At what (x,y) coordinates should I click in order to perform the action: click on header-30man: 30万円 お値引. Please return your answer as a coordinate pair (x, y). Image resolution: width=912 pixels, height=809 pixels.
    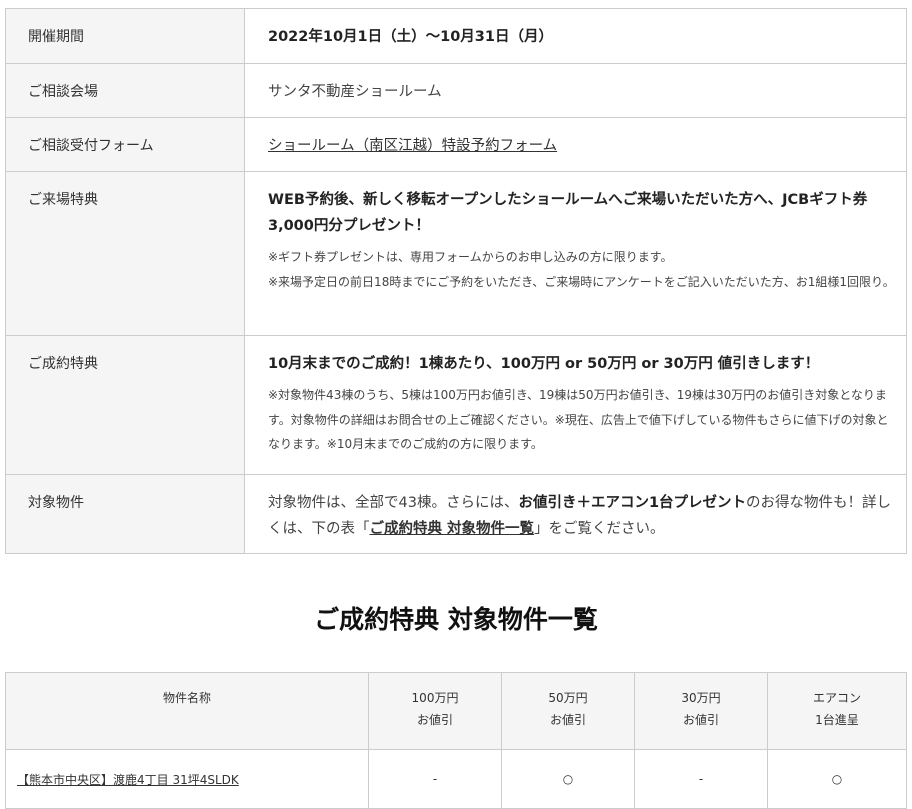
    Looking at the image, I should click on (701, 711).